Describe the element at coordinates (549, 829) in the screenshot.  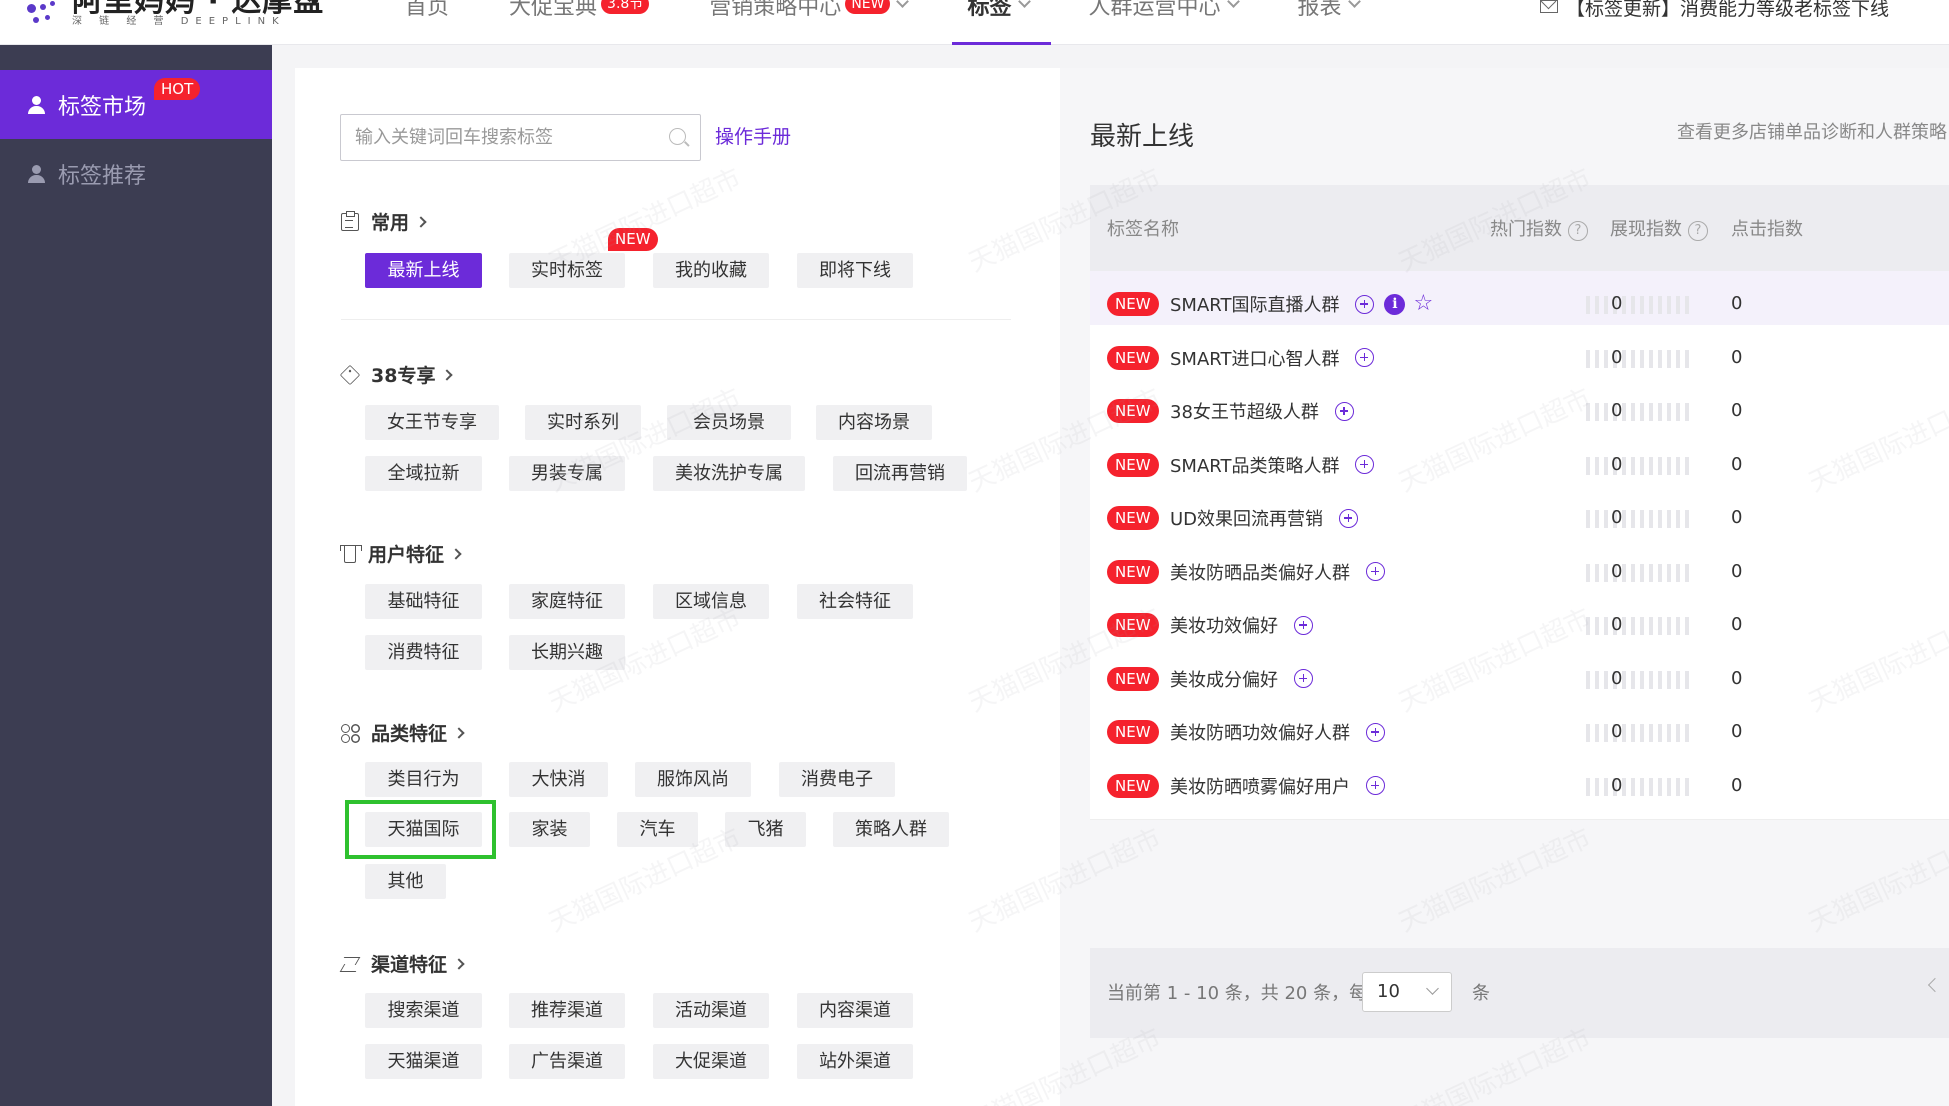
I see `chip-tag: 家装` at that location.